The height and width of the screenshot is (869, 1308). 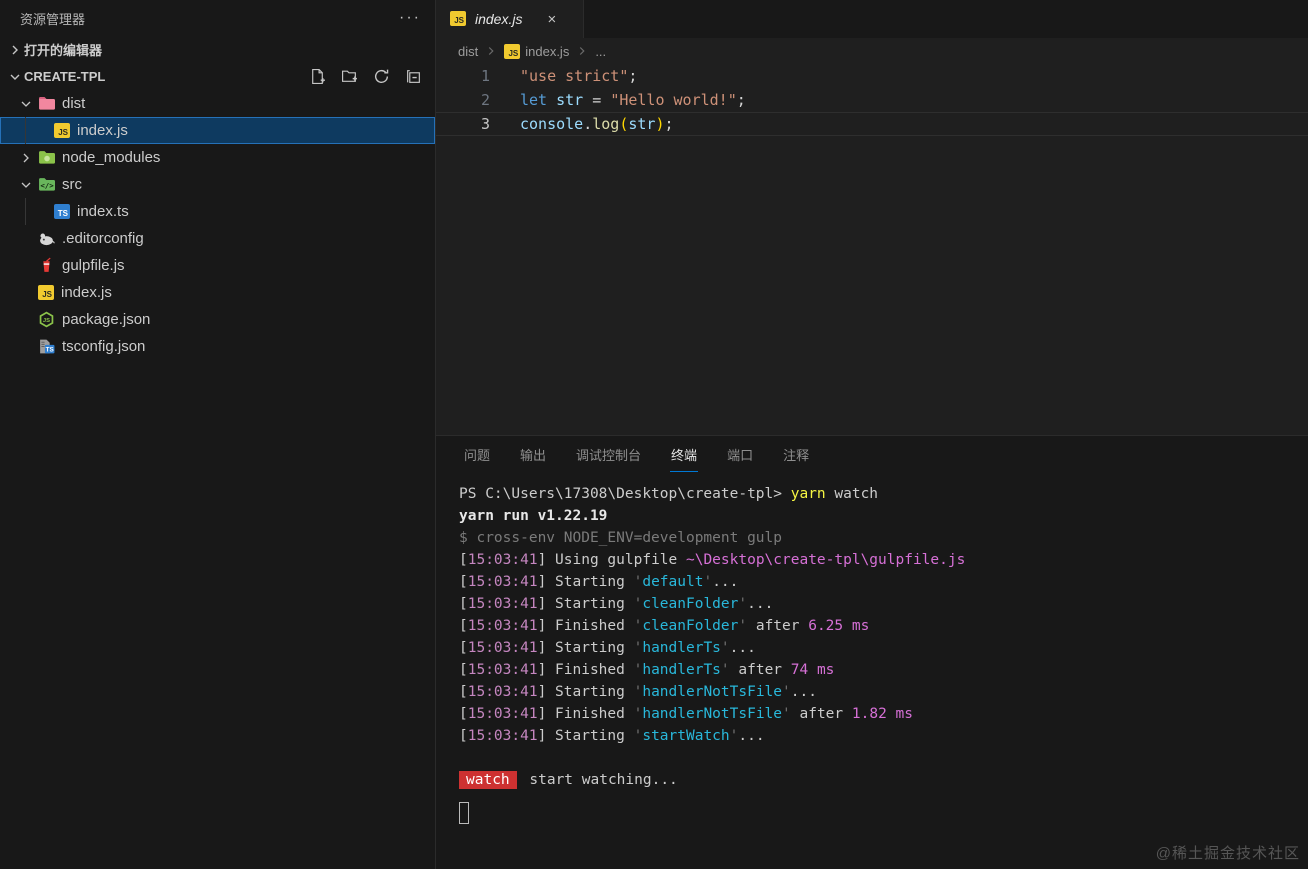 I want to click on open-editors-section: 打开的编辑器, so click(x=217, y=49).